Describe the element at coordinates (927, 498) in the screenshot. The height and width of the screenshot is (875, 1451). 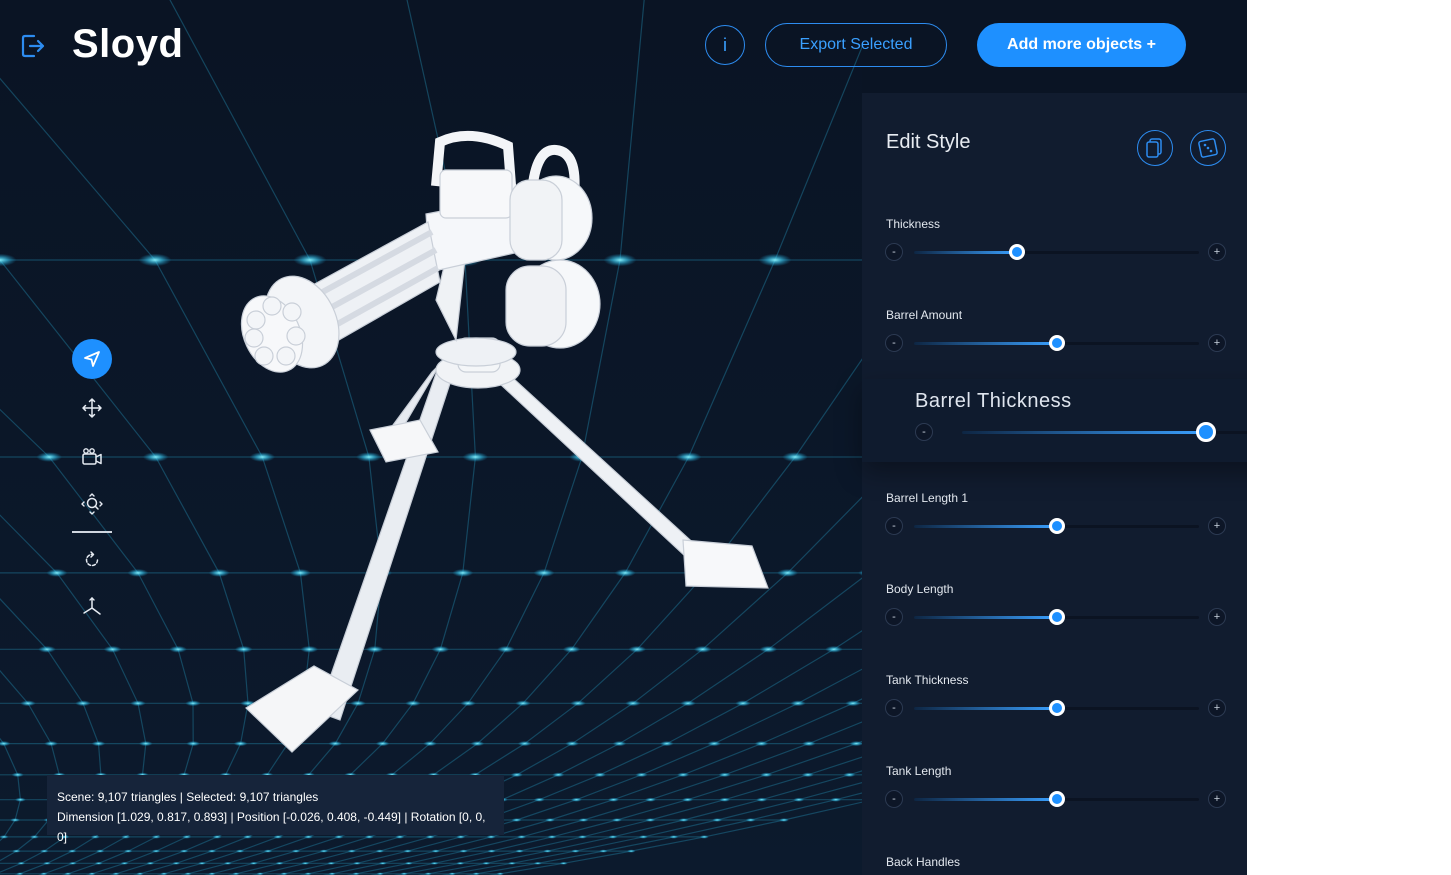
I see `param-label: Barrel Length 1` at that location.